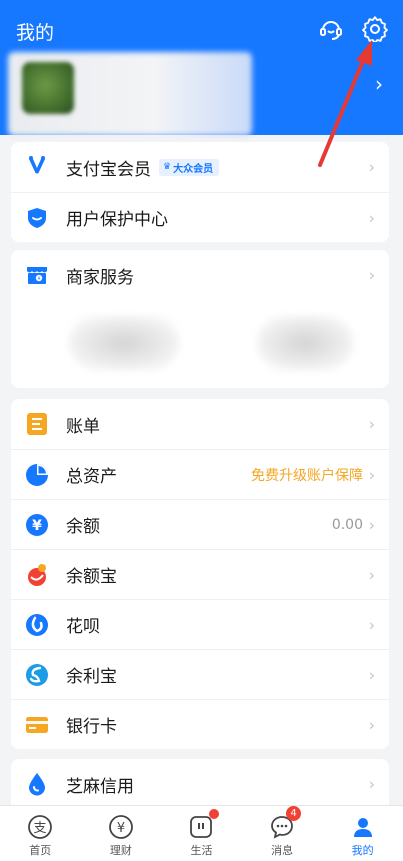 The image size is (403, 861). What do you see at coordinates (200, 624) in the screenshot?
I see `row-huabei: 花呗 ›` at bounding box center [200, 624].